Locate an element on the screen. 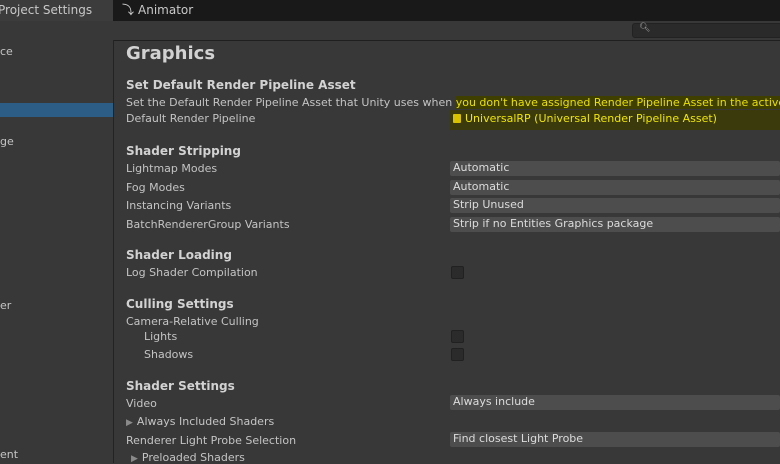 Image resolution: width=780 pixels, height=464 pixels. section-header-shader-settings: Shader Settings is located at coordinates (180, 386).